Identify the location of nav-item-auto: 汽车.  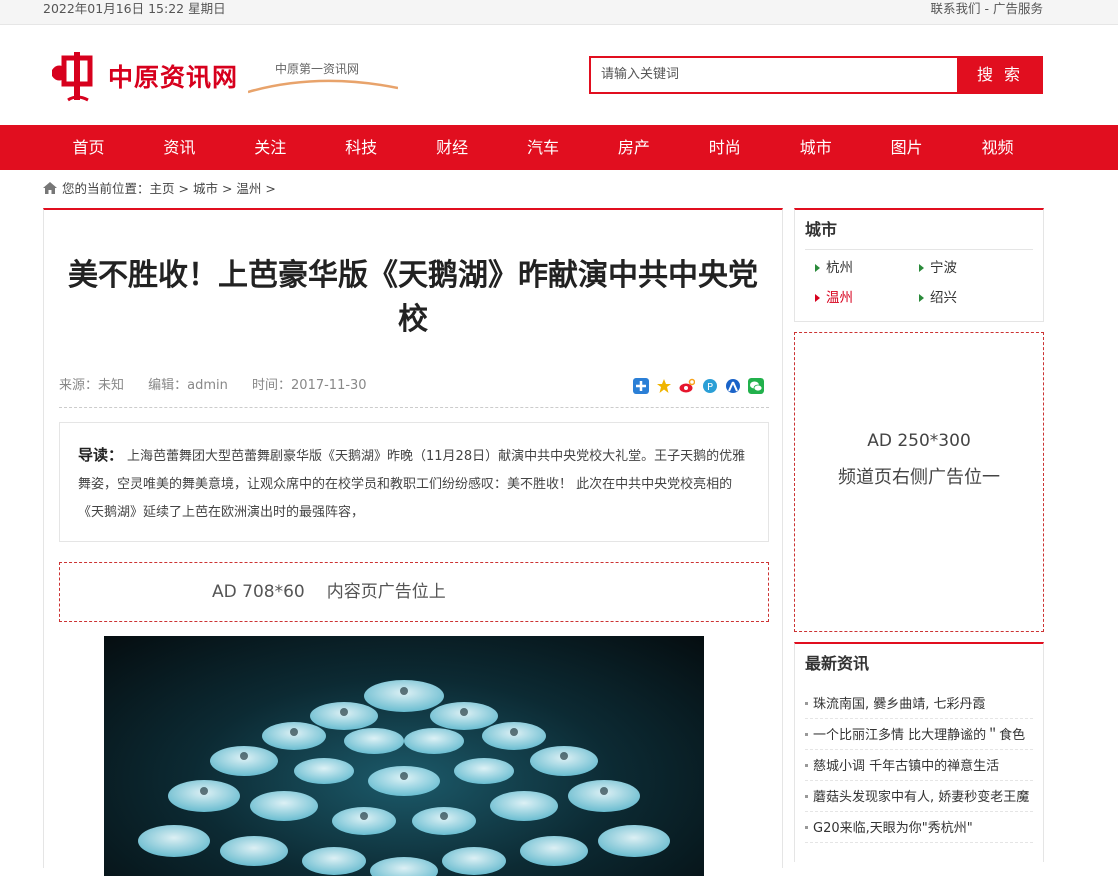
(543, 147).